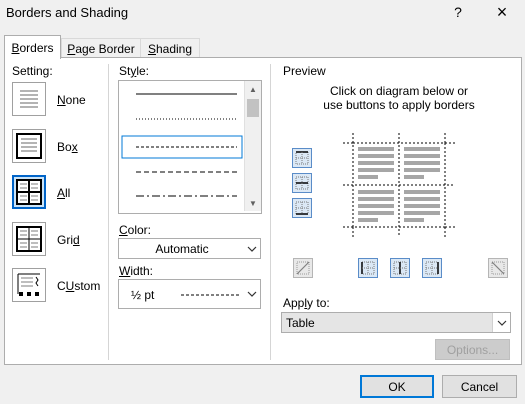  I want to click on width-dropdown: ½ pt, so click(189, 294).